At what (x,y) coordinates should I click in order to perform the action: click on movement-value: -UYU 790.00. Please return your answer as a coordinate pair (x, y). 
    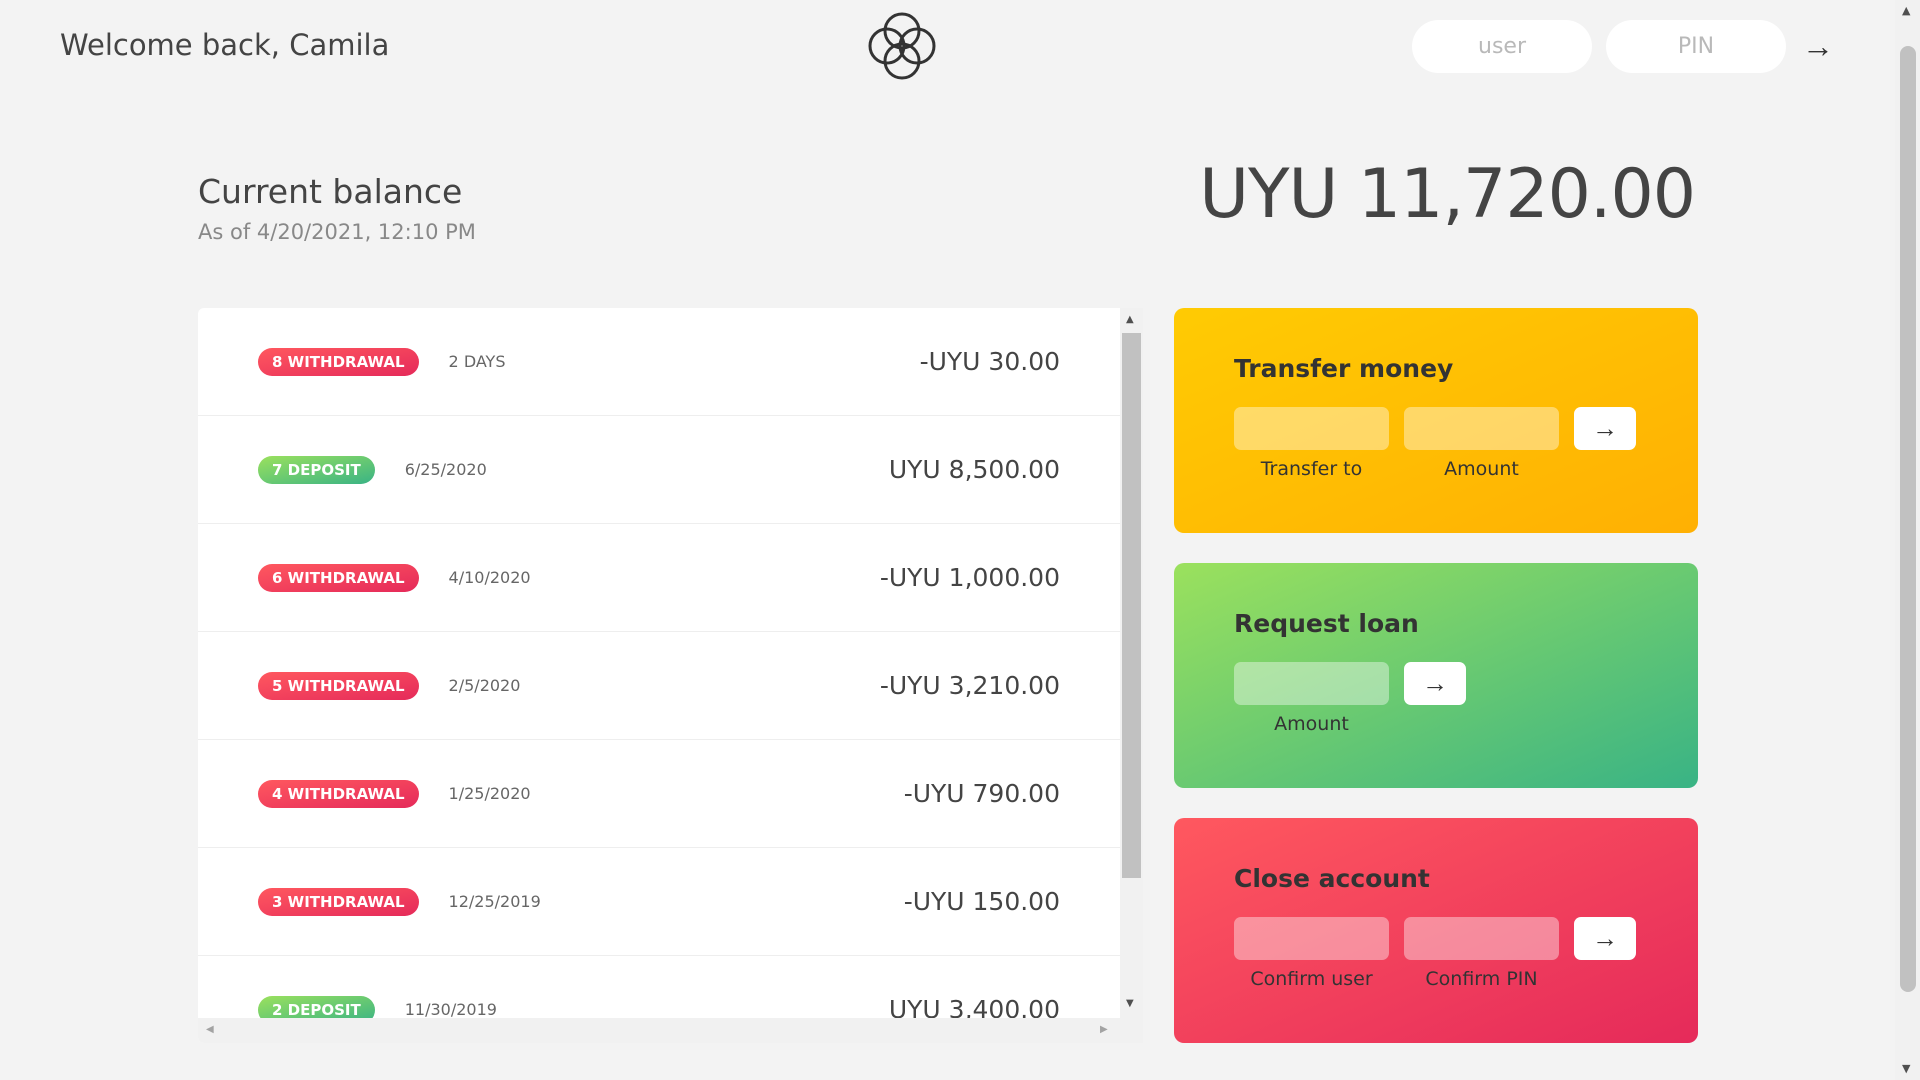
    Looking at the image, I should click on (981, 793).